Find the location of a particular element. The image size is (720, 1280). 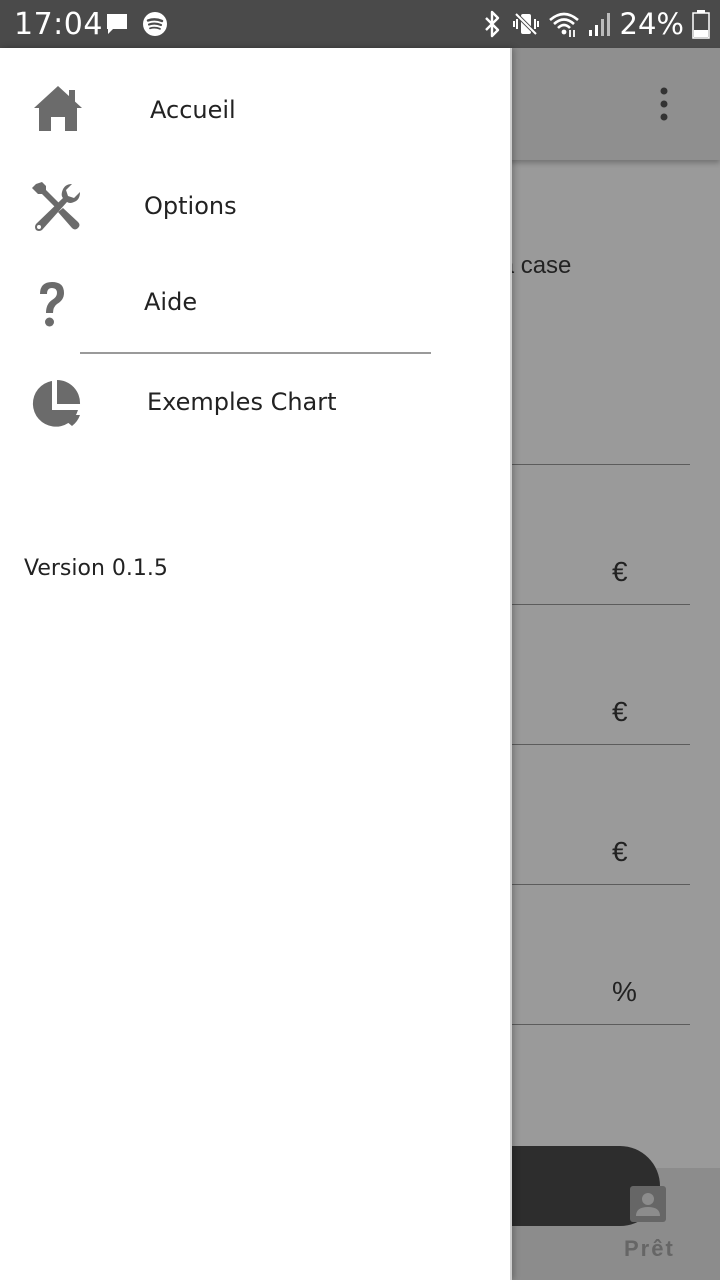

drawer-item-label: Aide is located at coordinates (171, 302).